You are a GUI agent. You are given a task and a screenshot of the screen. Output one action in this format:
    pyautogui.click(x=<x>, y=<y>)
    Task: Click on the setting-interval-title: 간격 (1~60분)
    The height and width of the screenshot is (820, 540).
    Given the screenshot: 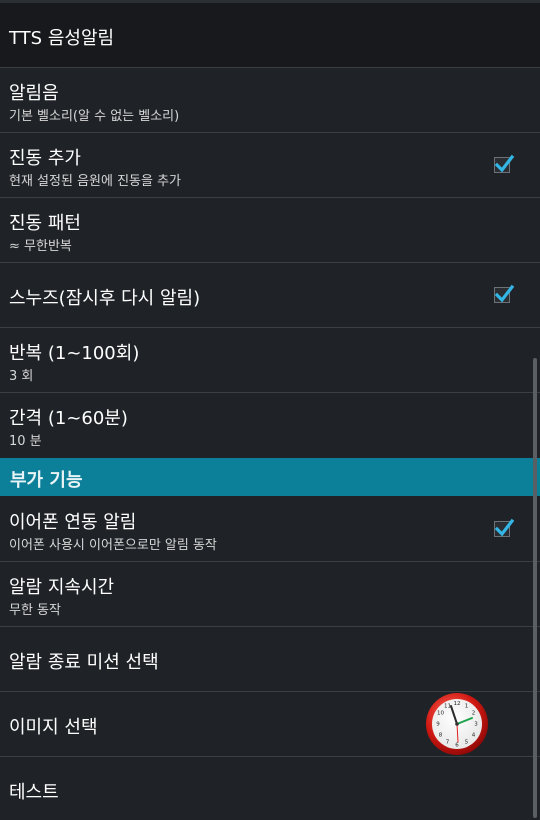 What is the action you would take?
    pyautogui.click(x=68, y=418)
    